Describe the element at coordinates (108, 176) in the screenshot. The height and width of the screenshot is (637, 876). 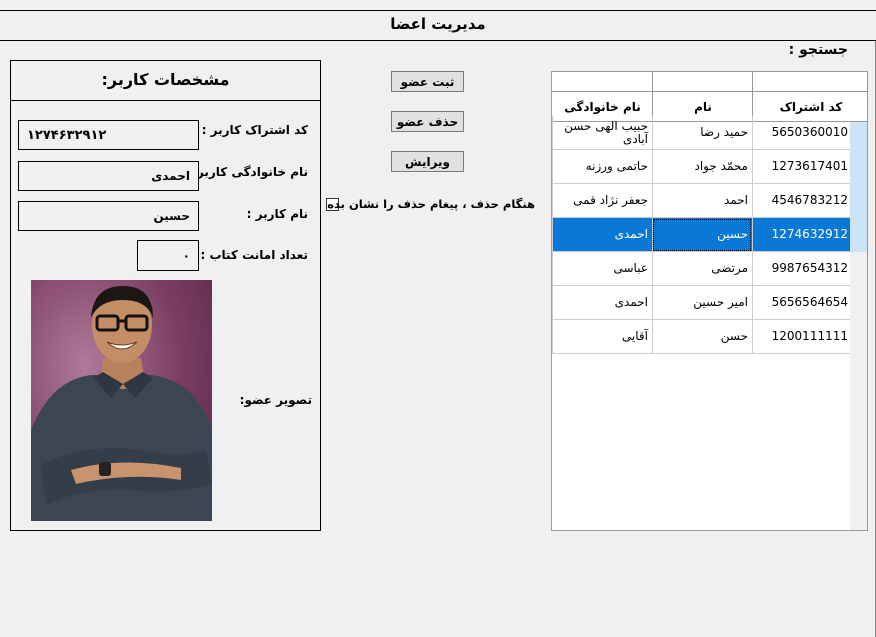
I see `last-name-field: احمدی` at that location.